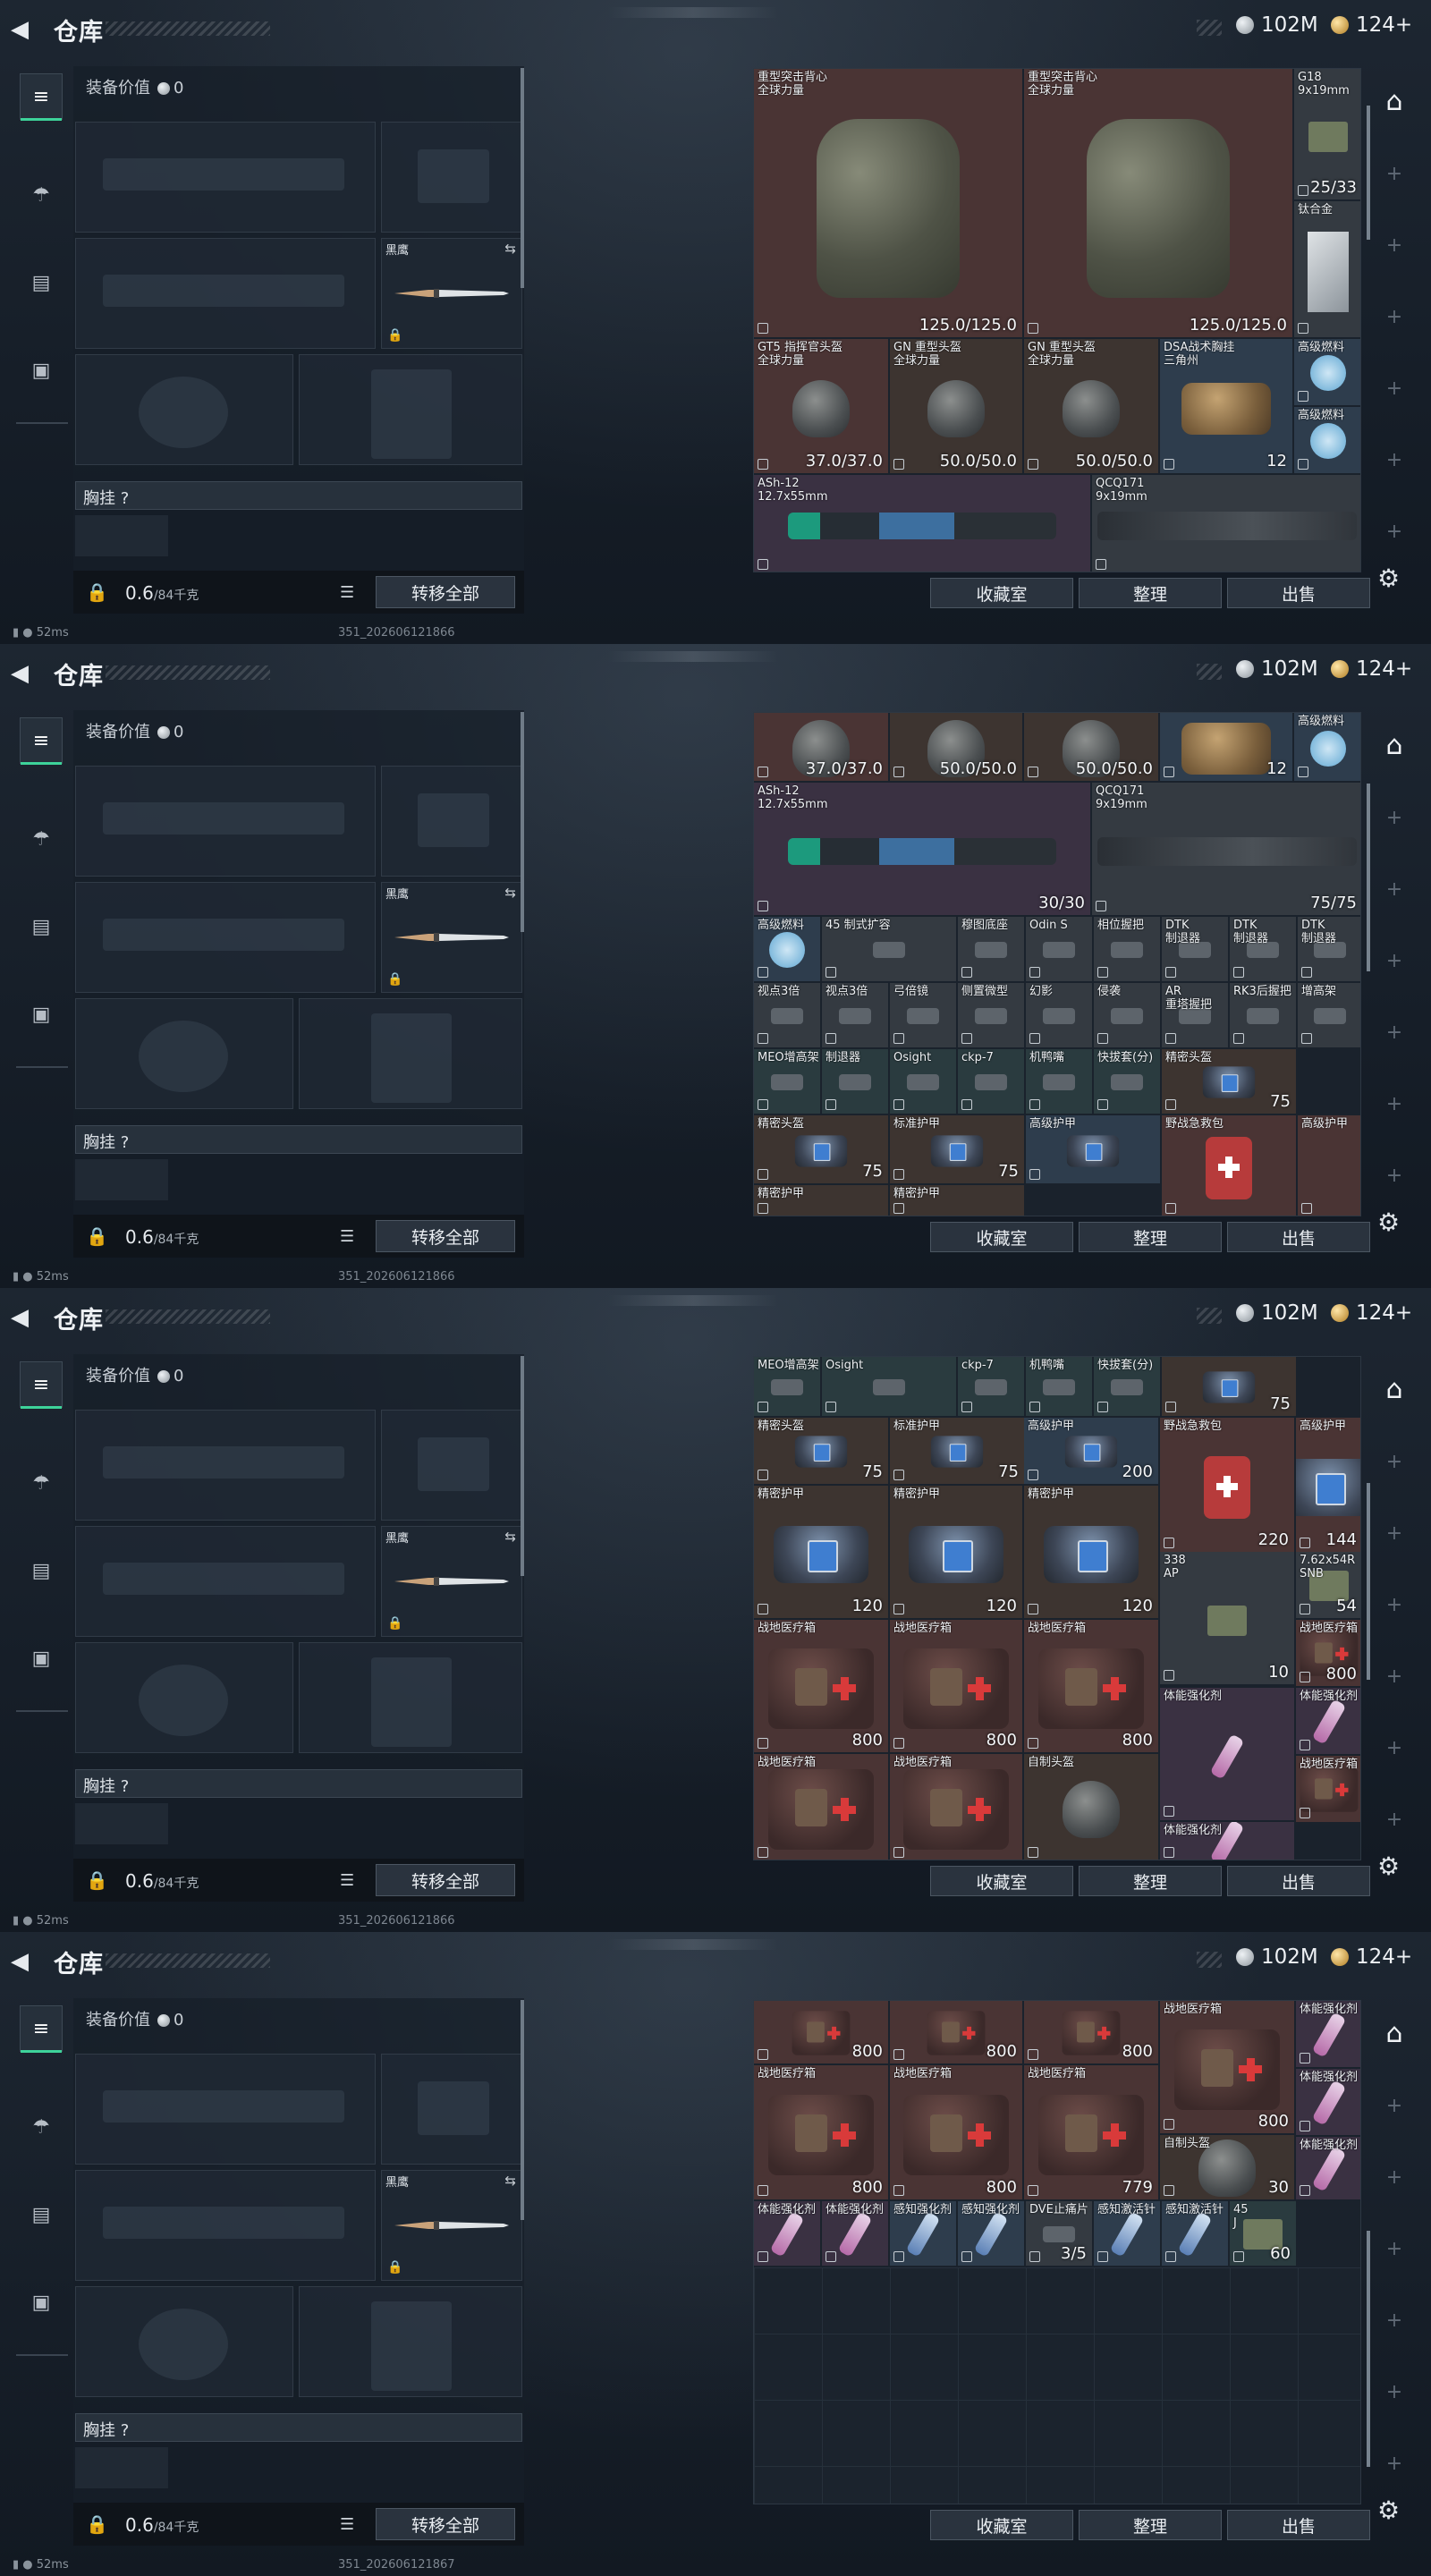  What do you see at coordinates (787, 1015) in the screenshot?
I see `item-cell: 视点3倍` at bounding box center [787, 1015].